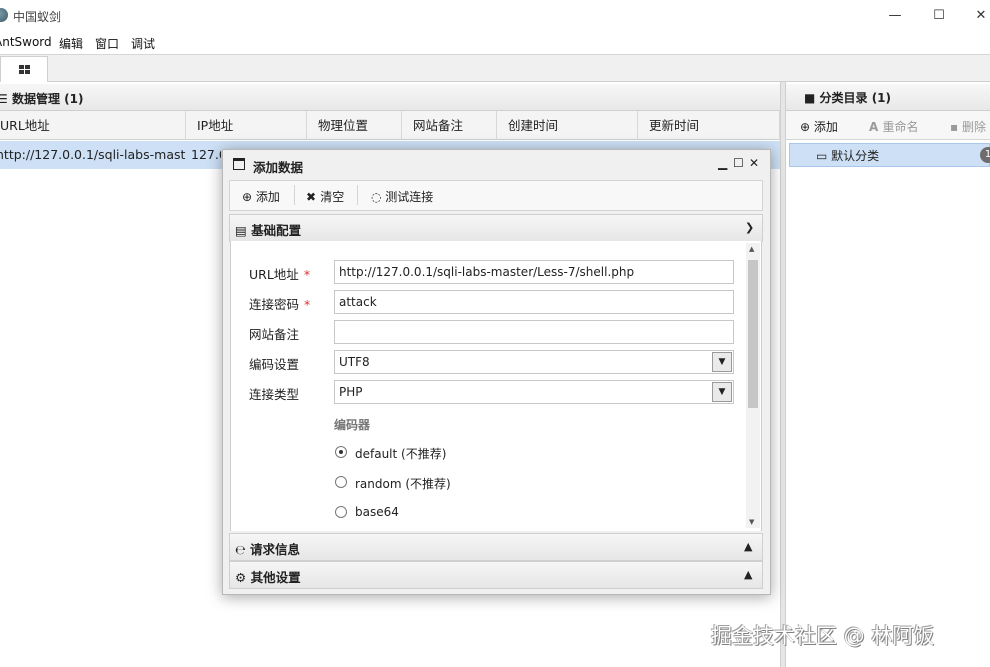  What do you see at coordinates (332, 197) in the screenshot?
I see `dialog-clear-label: 清空` at bounding box center [332, 197].